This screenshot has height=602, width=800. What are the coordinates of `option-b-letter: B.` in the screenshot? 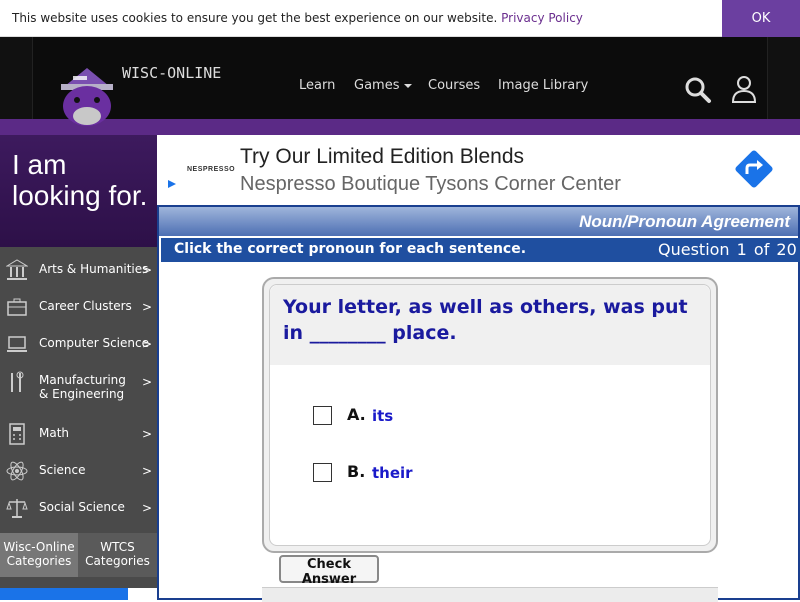 It's located at (356, 471).